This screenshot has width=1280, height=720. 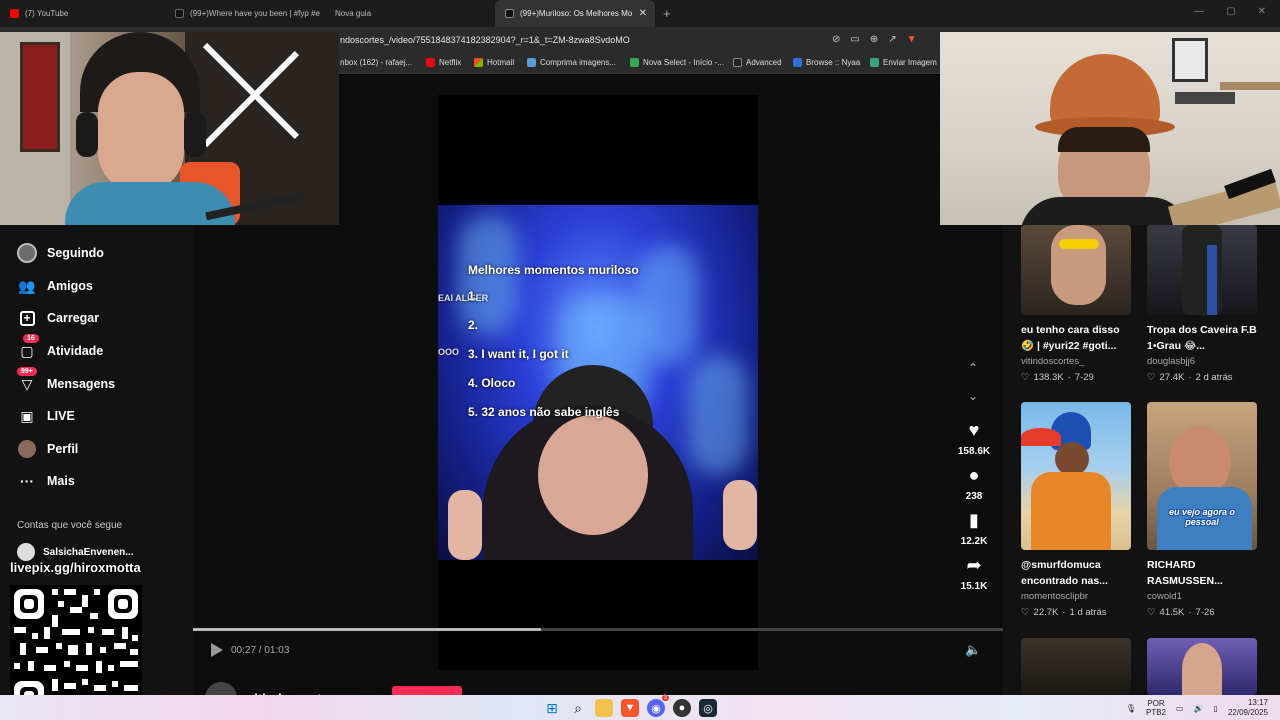 I want to click on bookmark-hotmail: Hotmail, so click(x=494, y=62).